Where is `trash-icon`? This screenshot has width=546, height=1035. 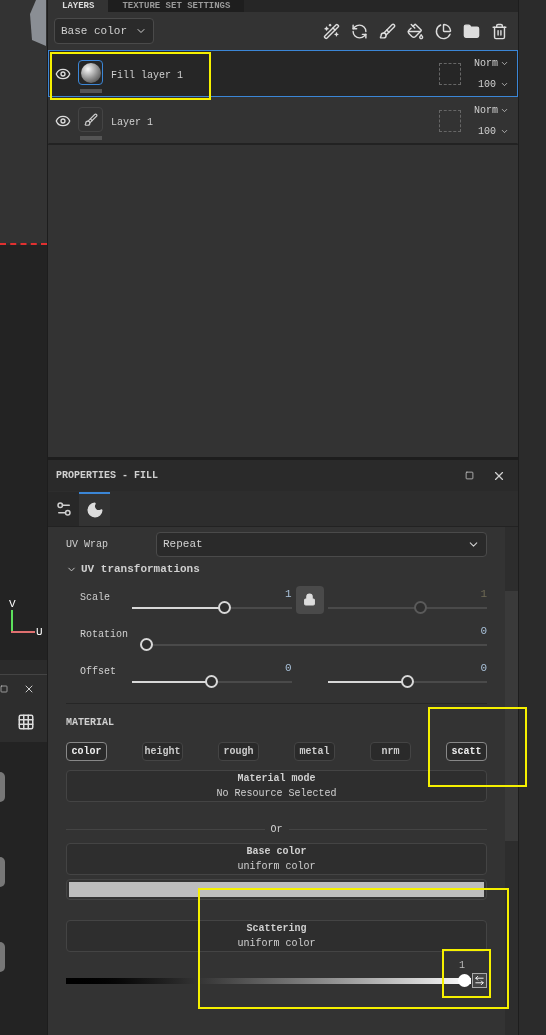 trash-icon is located at coordinates (499, 31).